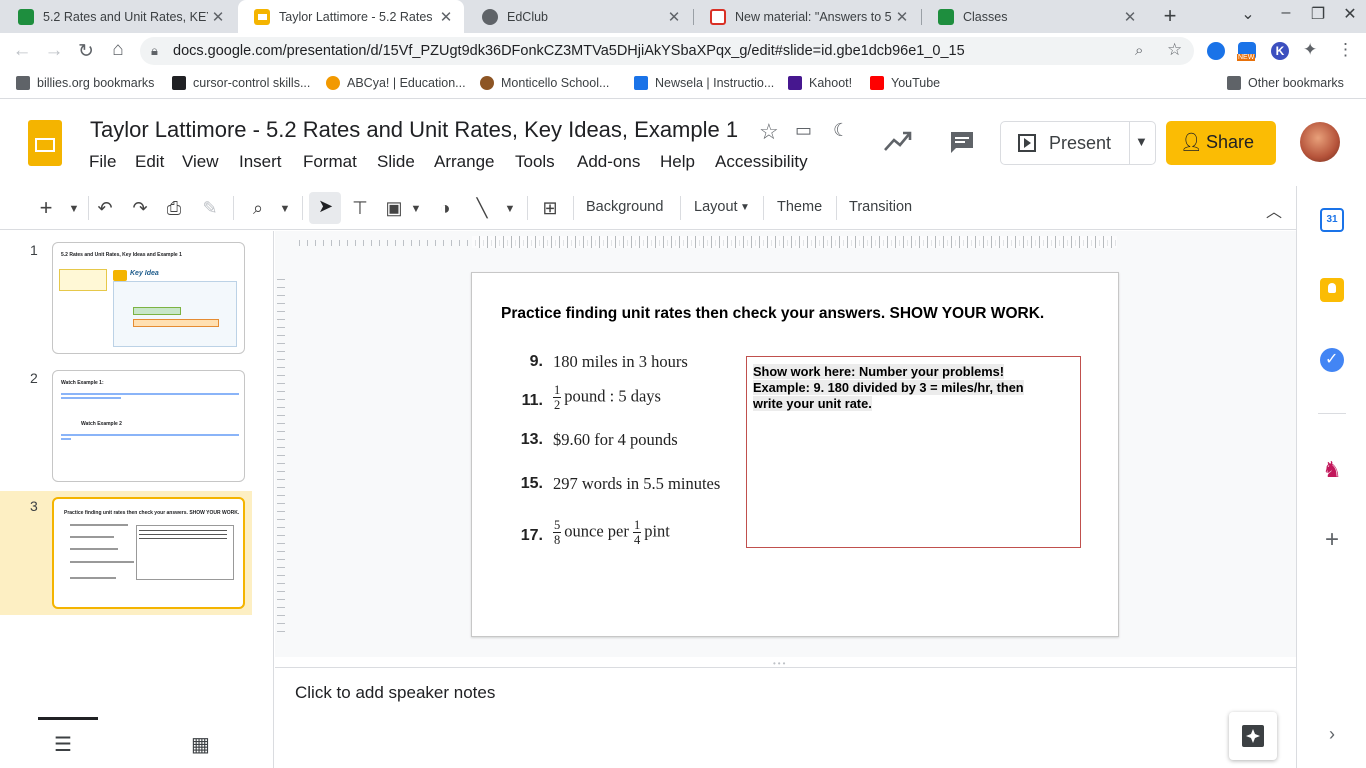 This screenshot has height=768, width=1366. I want to click on redo-icon: ↷, so click(140, 208).